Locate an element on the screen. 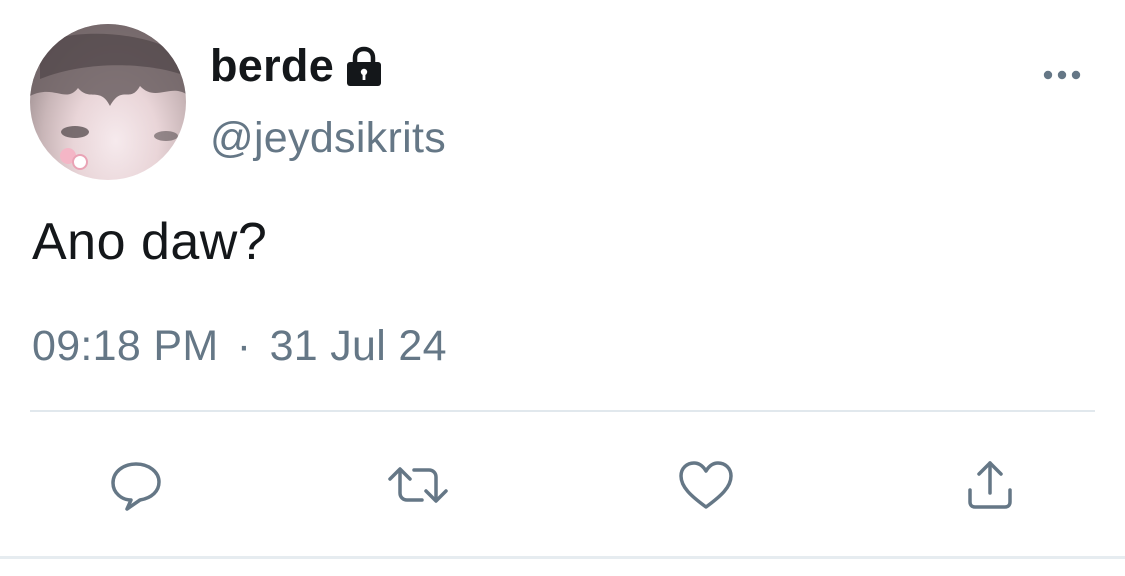 The image size is (1125, 576). user-handle: @jeydsikrits is located at coordinates (328, 138).